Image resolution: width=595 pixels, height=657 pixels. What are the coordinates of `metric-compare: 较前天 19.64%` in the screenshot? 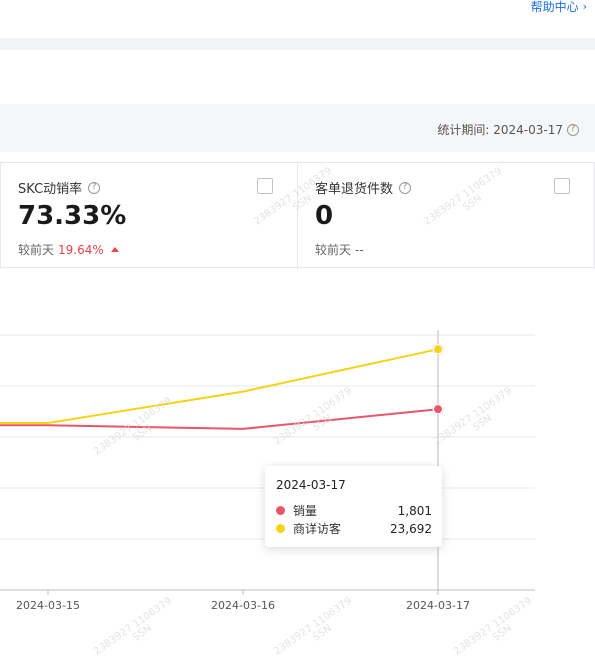 It's located at (68, 249).